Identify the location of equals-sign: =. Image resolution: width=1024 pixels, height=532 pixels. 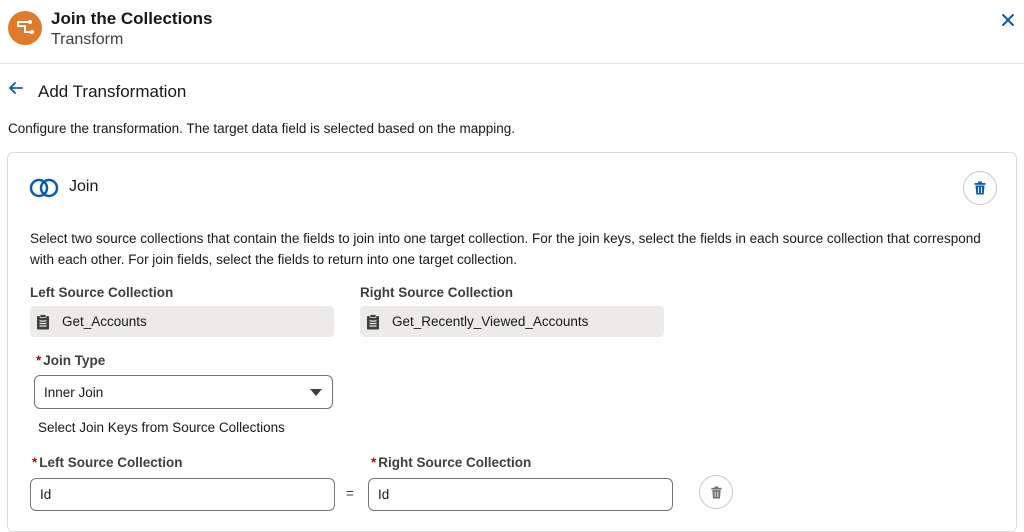
(350, 493).